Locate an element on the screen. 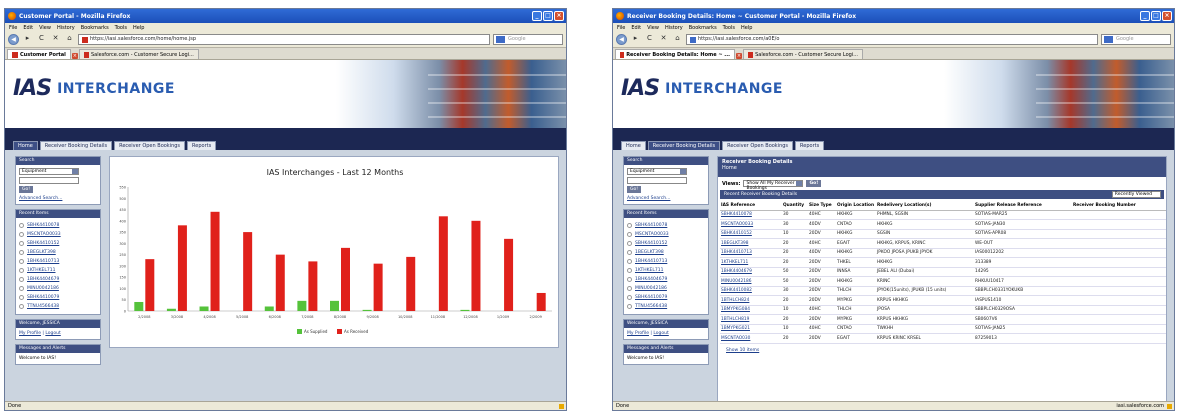 The width and height of the screenshot is (1177, 417). column-header: Receiver Booking Number is located at coordinates (1119, 206).